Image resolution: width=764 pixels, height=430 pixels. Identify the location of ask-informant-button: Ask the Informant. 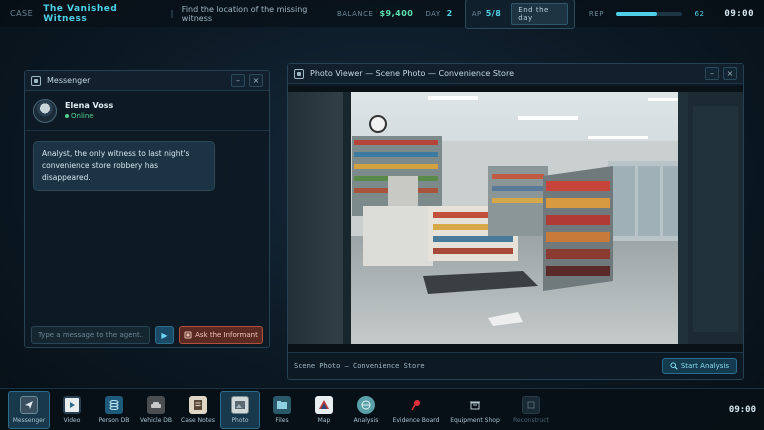
(221, 335).